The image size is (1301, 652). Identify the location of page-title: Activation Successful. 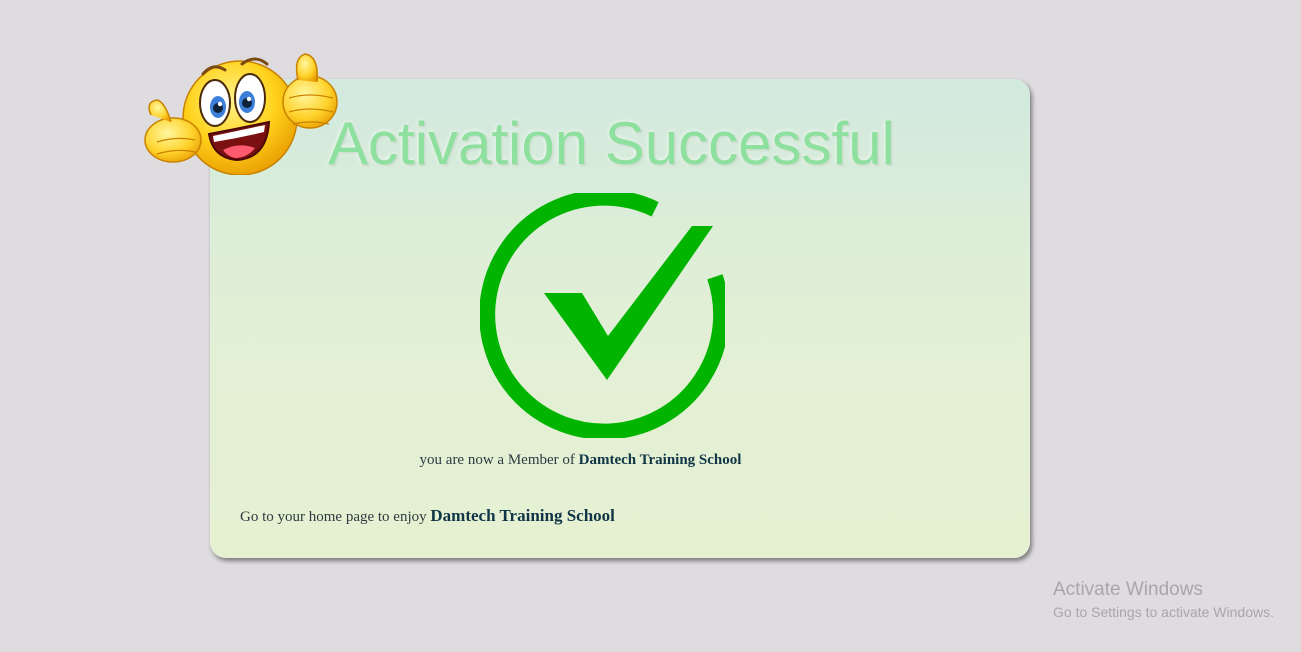
(611, 143).